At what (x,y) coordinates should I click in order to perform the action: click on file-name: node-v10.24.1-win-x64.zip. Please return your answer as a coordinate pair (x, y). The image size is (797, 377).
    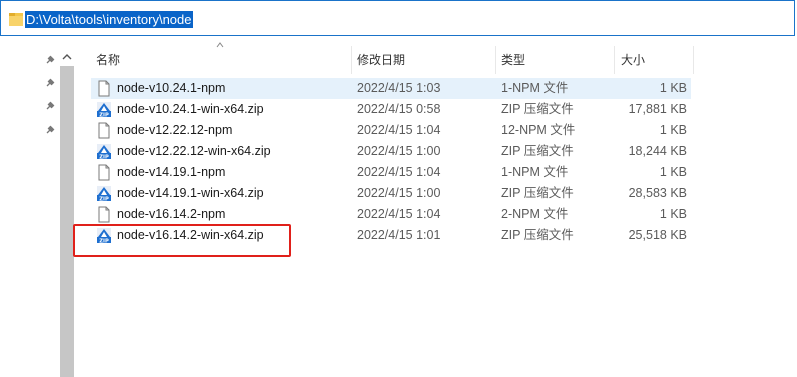
    Looking at the image, I should click on (190, 109).